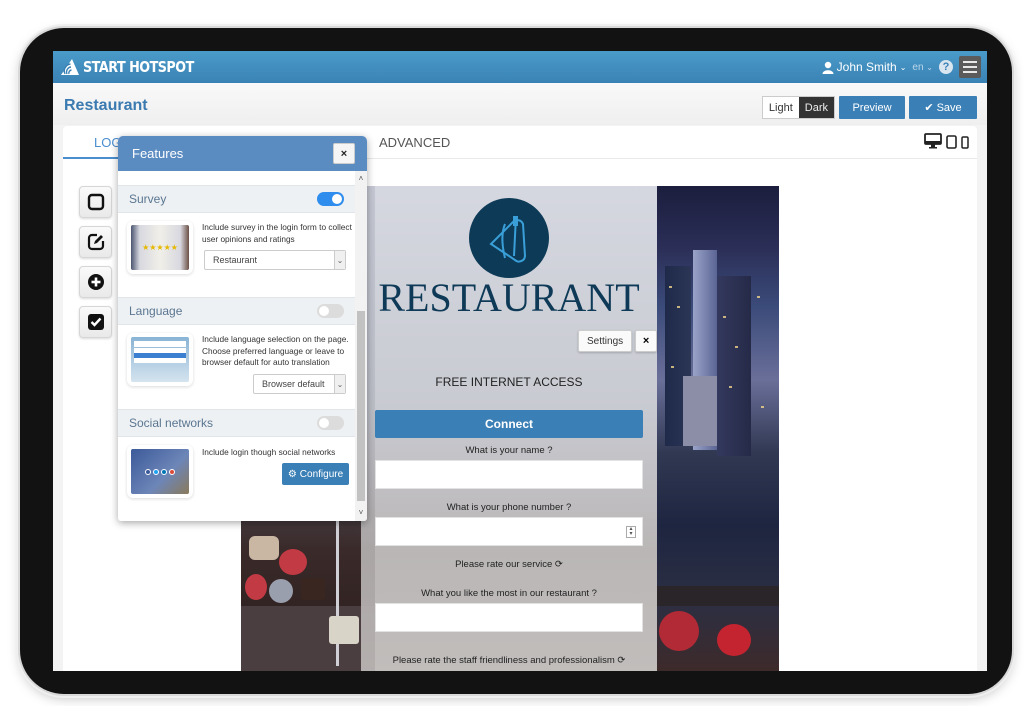 This screenshot has width=1024, height=706. What do you see at coordinates (646, 341) in the screenshot?
I see `close-settings-button: ×` at bounding box center [646, 341].